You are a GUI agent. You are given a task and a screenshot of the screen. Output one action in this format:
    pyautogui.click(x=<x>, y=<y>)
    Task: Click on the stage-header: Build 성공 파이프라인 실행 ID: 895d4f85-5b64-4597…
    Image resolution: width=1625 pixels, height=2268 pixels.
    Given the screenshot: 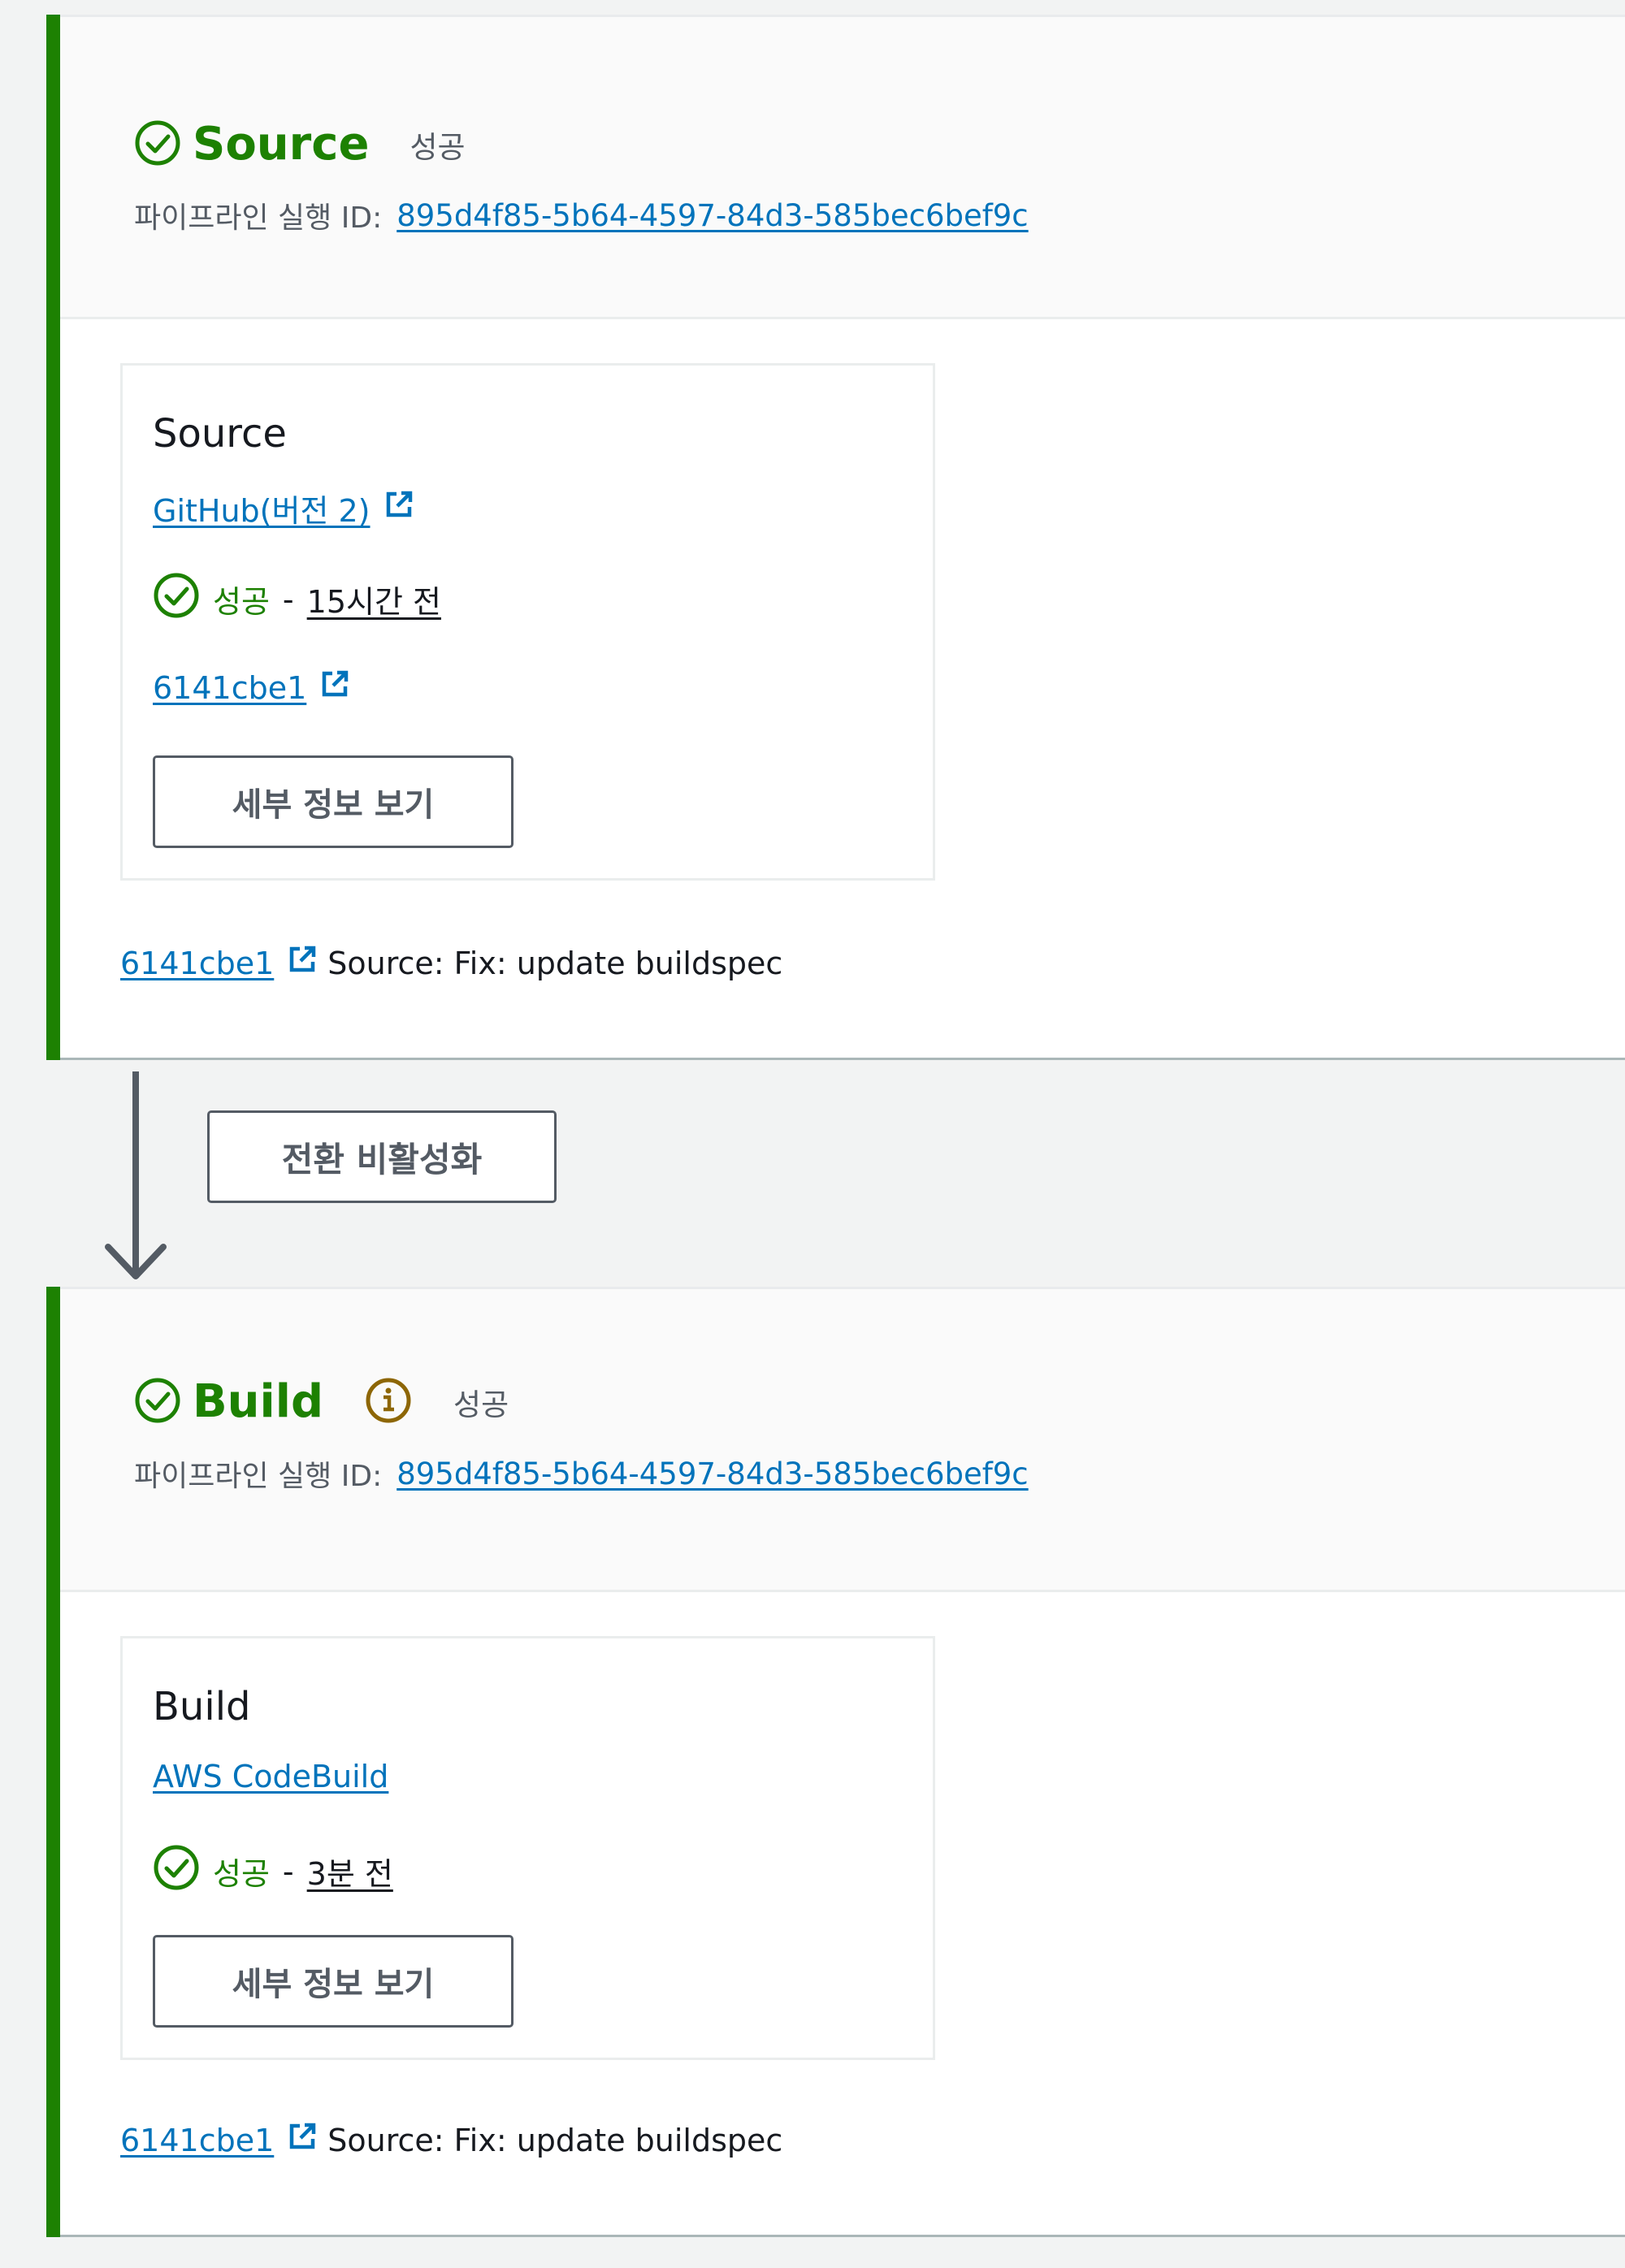 What is the action you would take?
    pyautogui.click(x=842, y=1441)
    